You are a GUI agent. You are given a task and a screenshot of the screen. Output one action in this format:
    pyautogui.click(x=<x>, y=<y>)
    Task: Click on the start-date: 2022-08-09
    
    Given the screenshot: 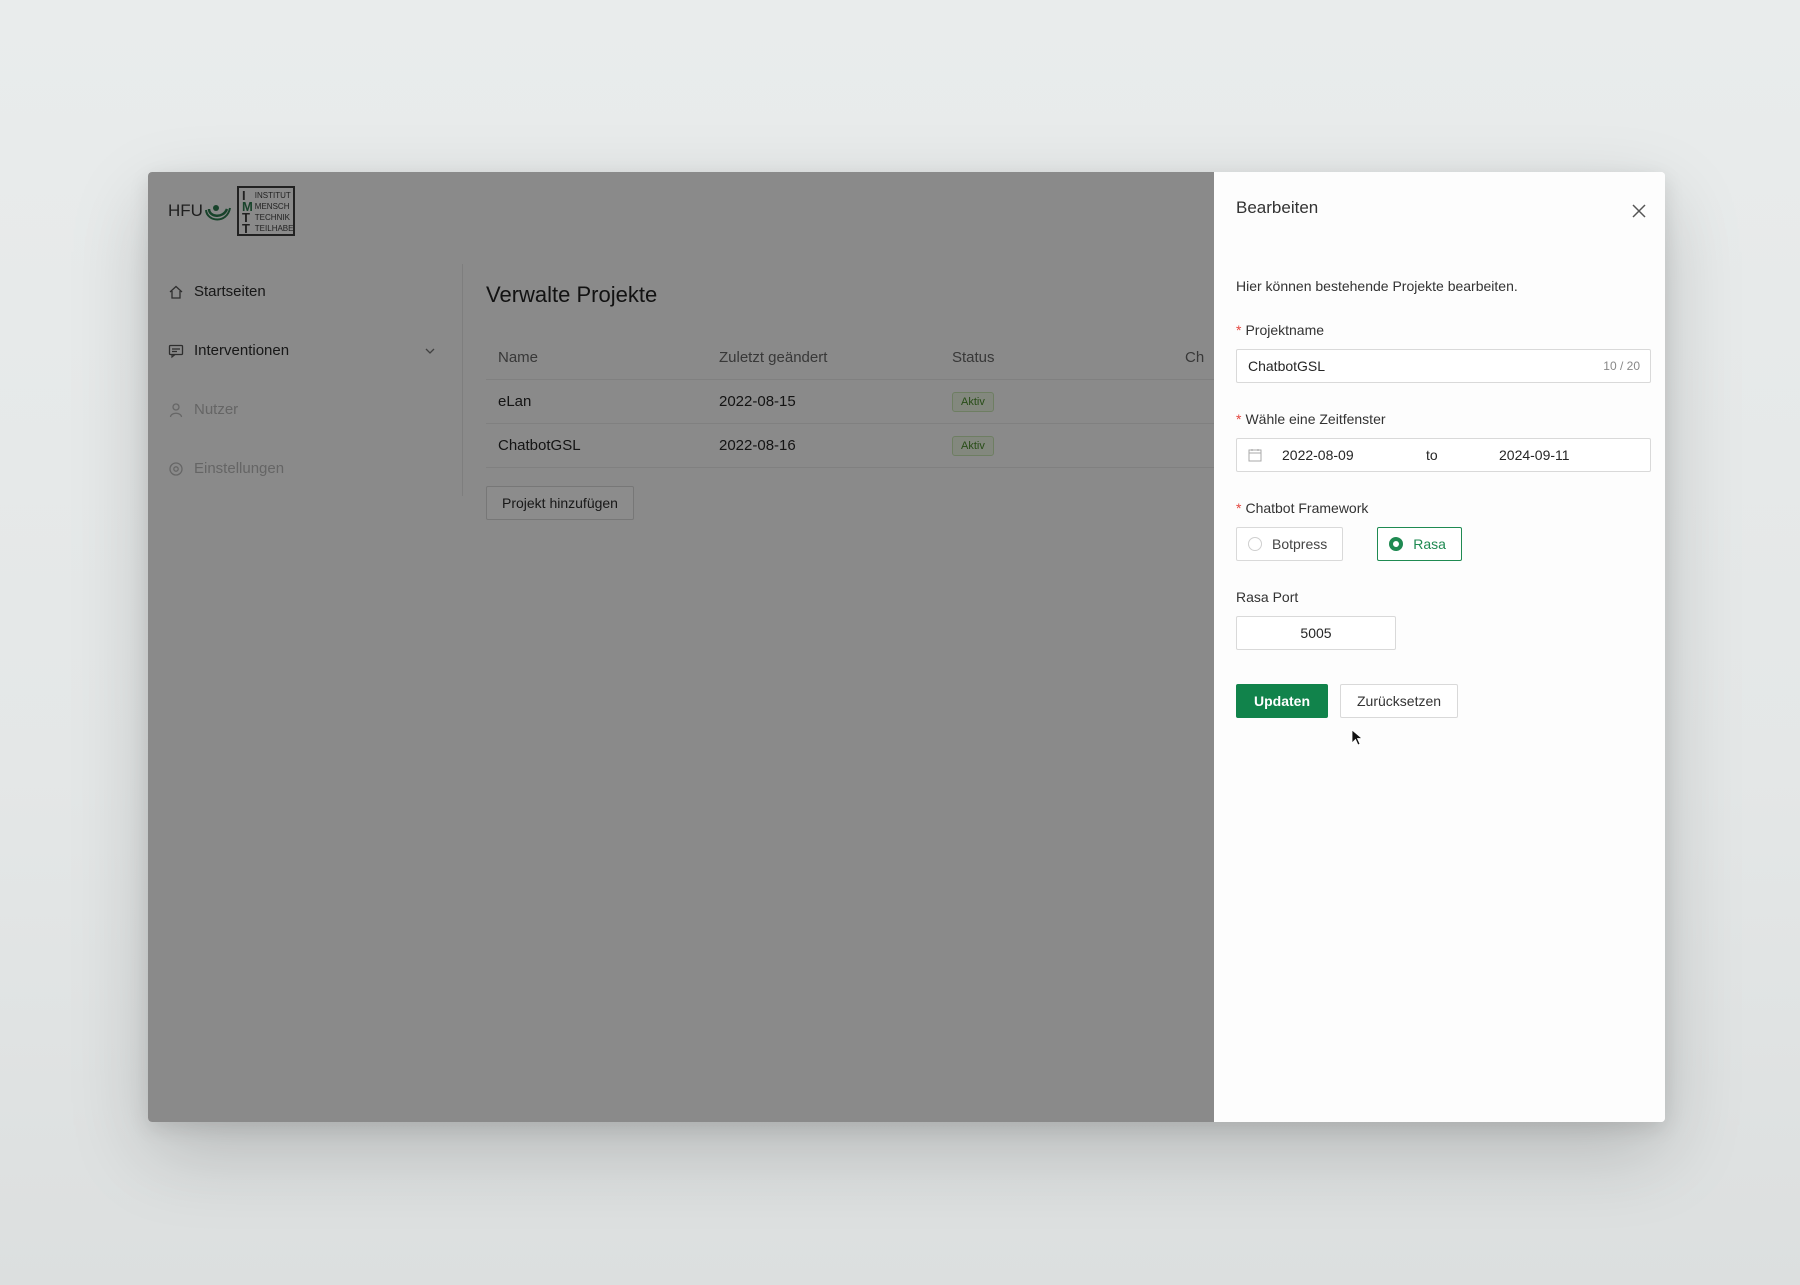 What is the action you would take?
    pyautogui.click(x=1354, y=455)
    